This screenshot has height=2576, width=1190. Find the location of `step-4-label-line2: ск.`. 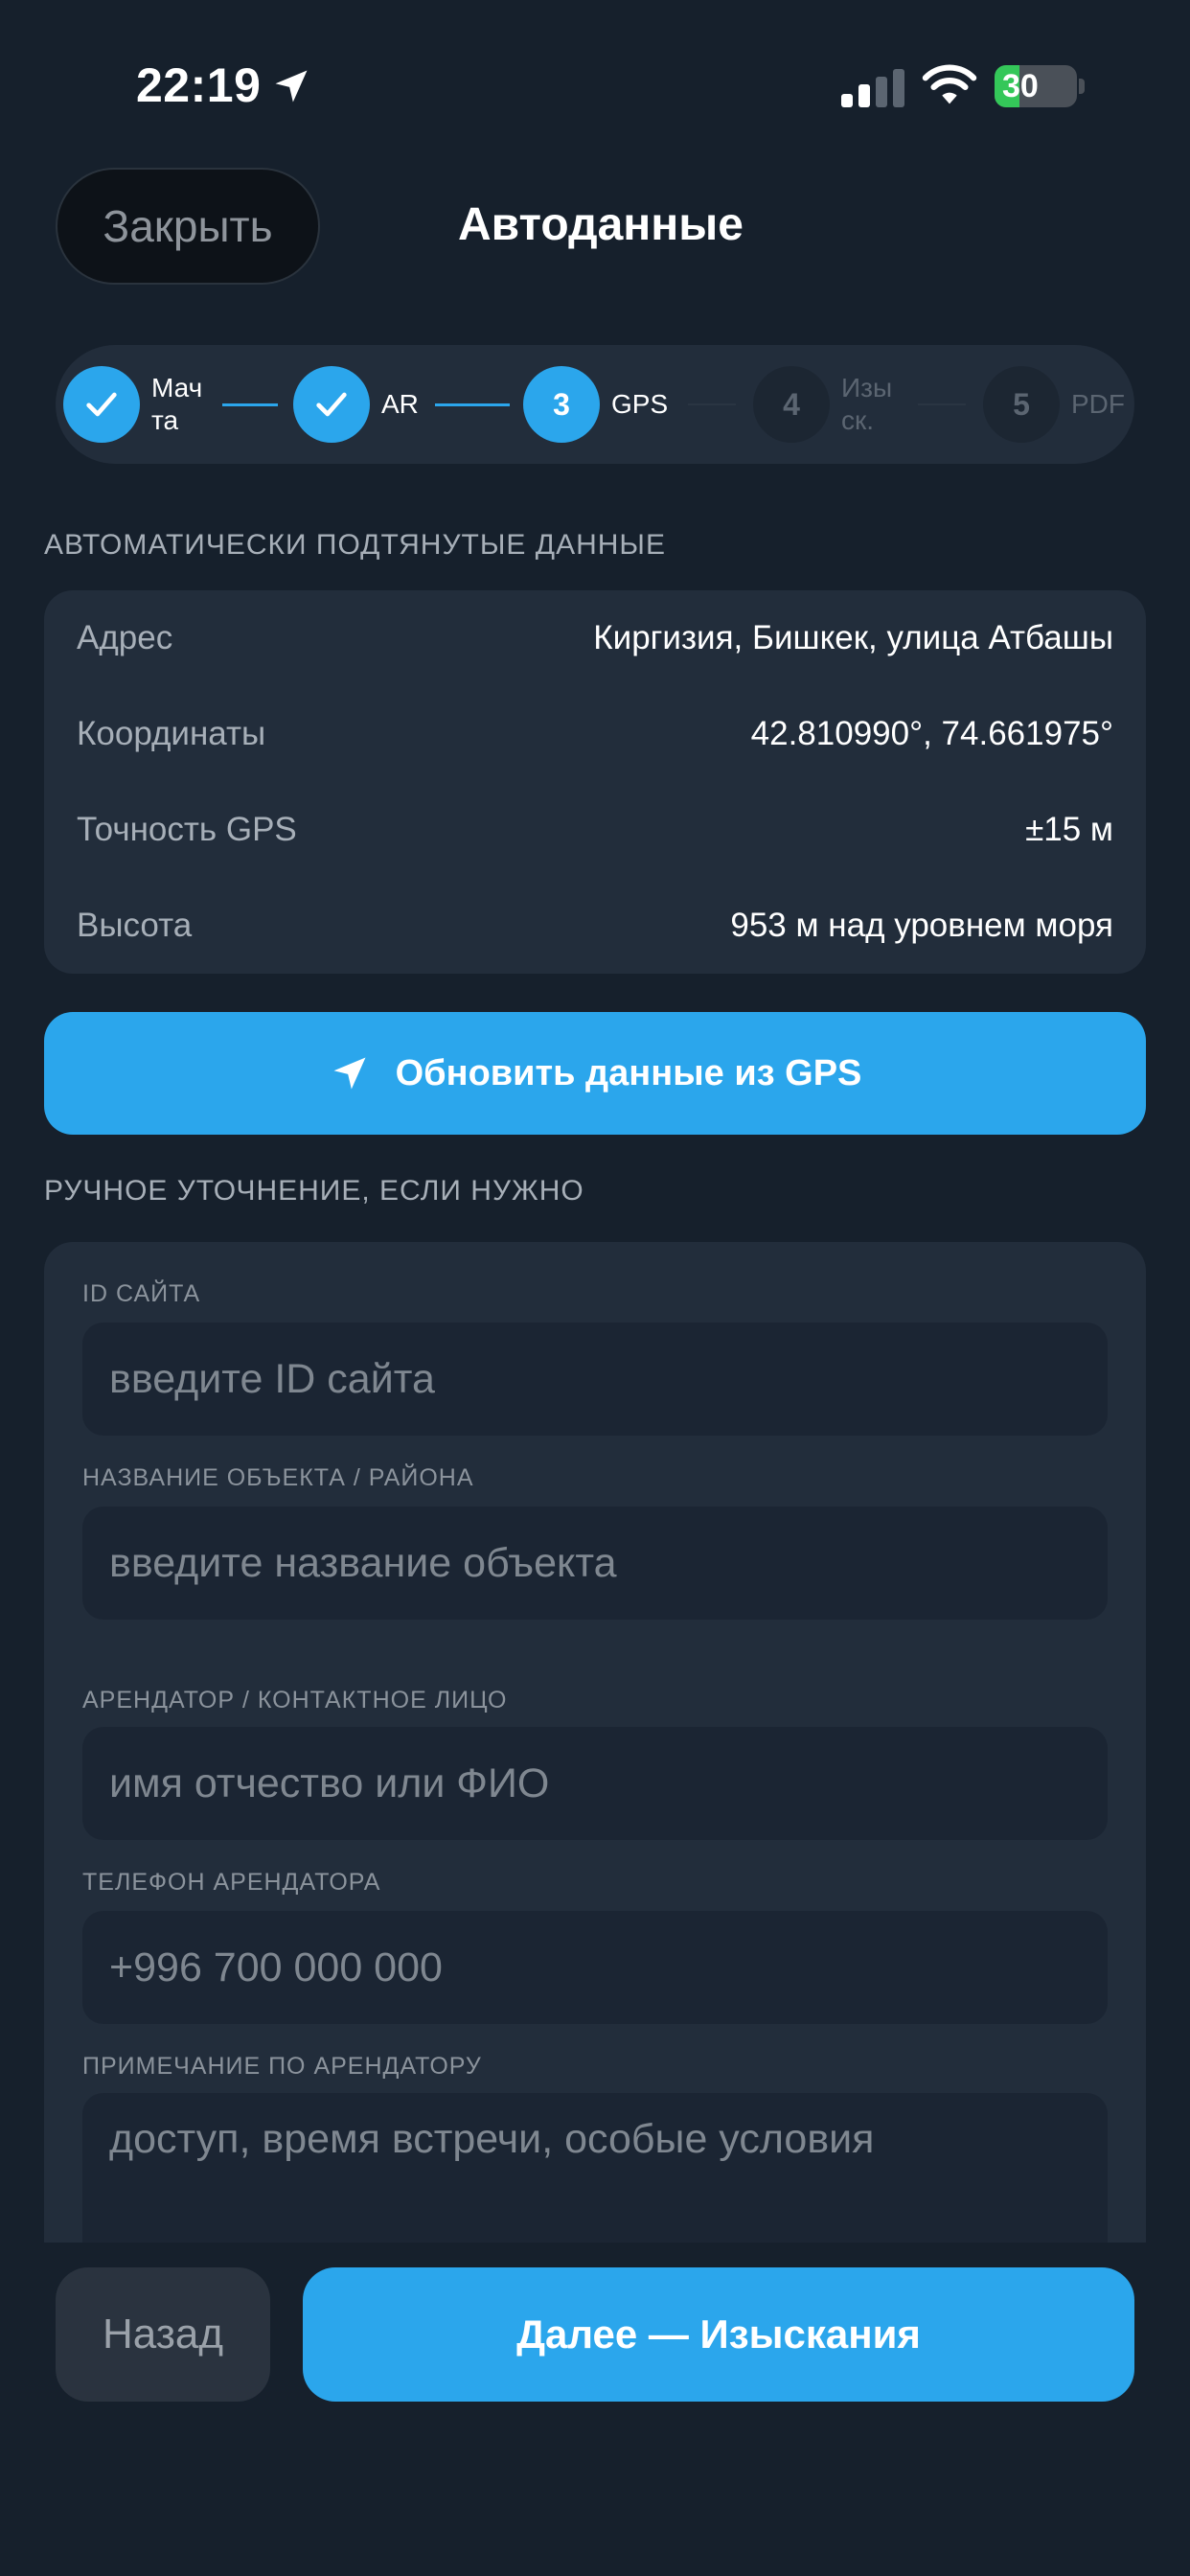

step-4-label-line2: ск. is located at coordinates (858, 420).